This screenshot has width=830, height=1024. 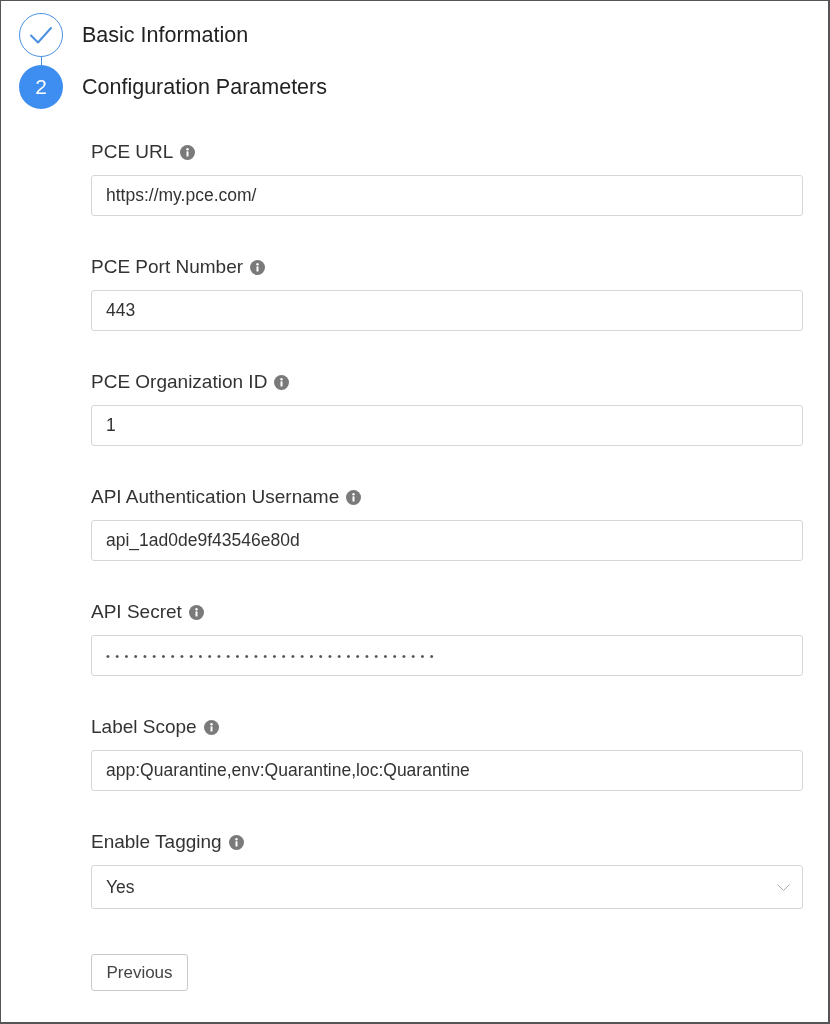 What do you see at coordinates (447, 540) in the screenshot?
I see `text-field: api_1ad0de9f43546e80d` at bounding box center [447, 540].